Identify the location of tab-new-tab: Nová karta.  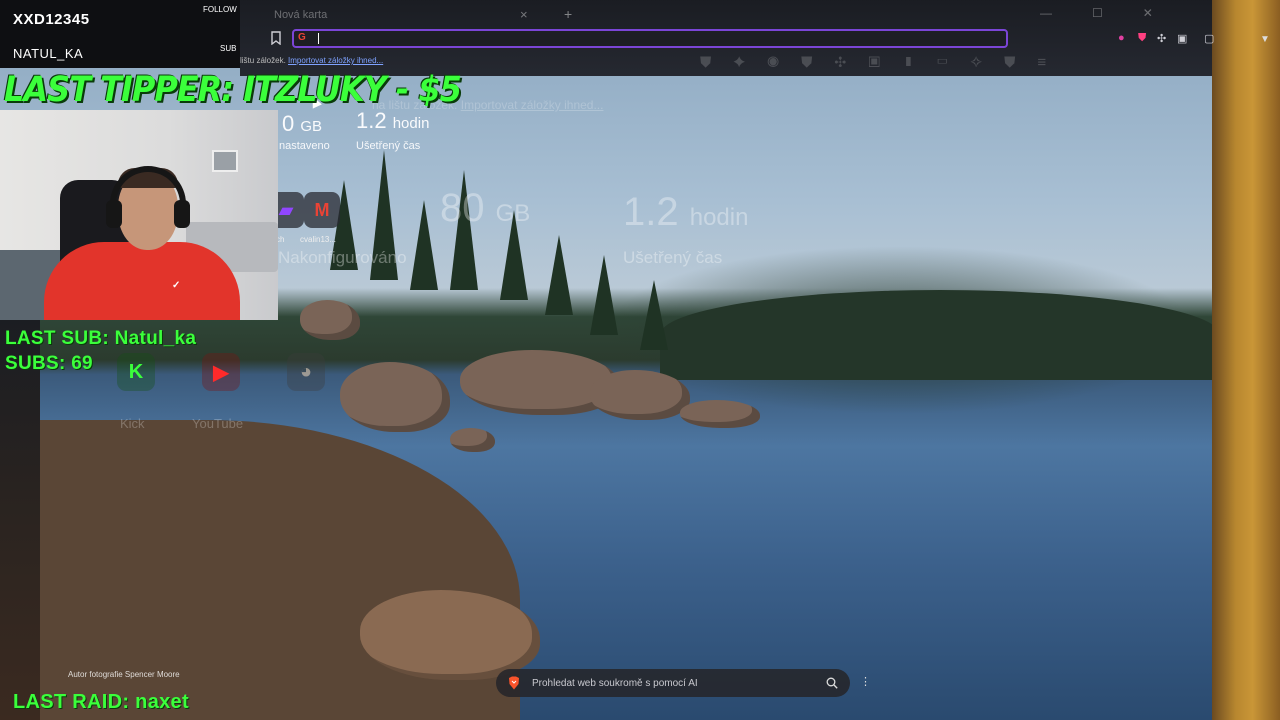
(300, 15).